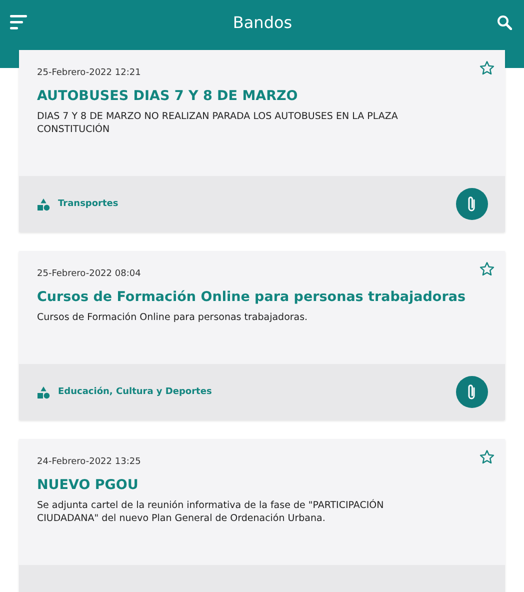  What do you see at coordinates (262, 22) in the screenshot?
I see `app-title: Bandos` at bounding box center [262, 22].